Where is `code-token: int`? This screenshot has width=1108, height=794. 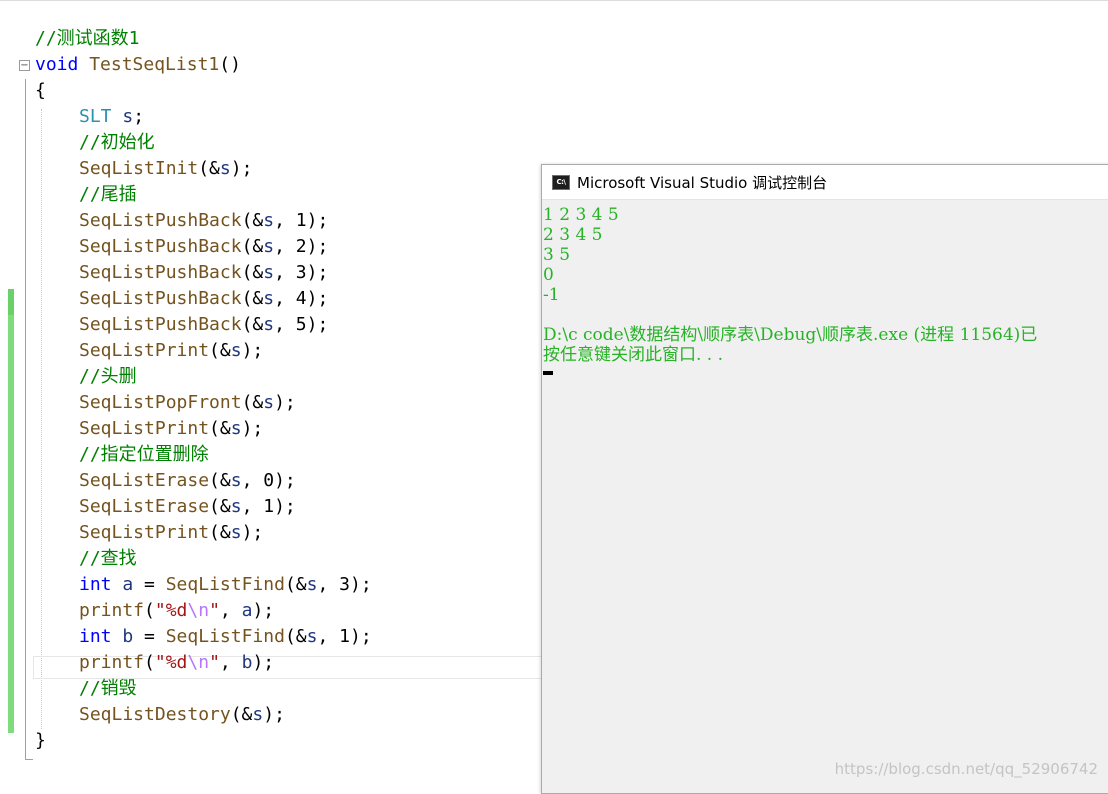 code-token: int is located at coordinates (95, 584).